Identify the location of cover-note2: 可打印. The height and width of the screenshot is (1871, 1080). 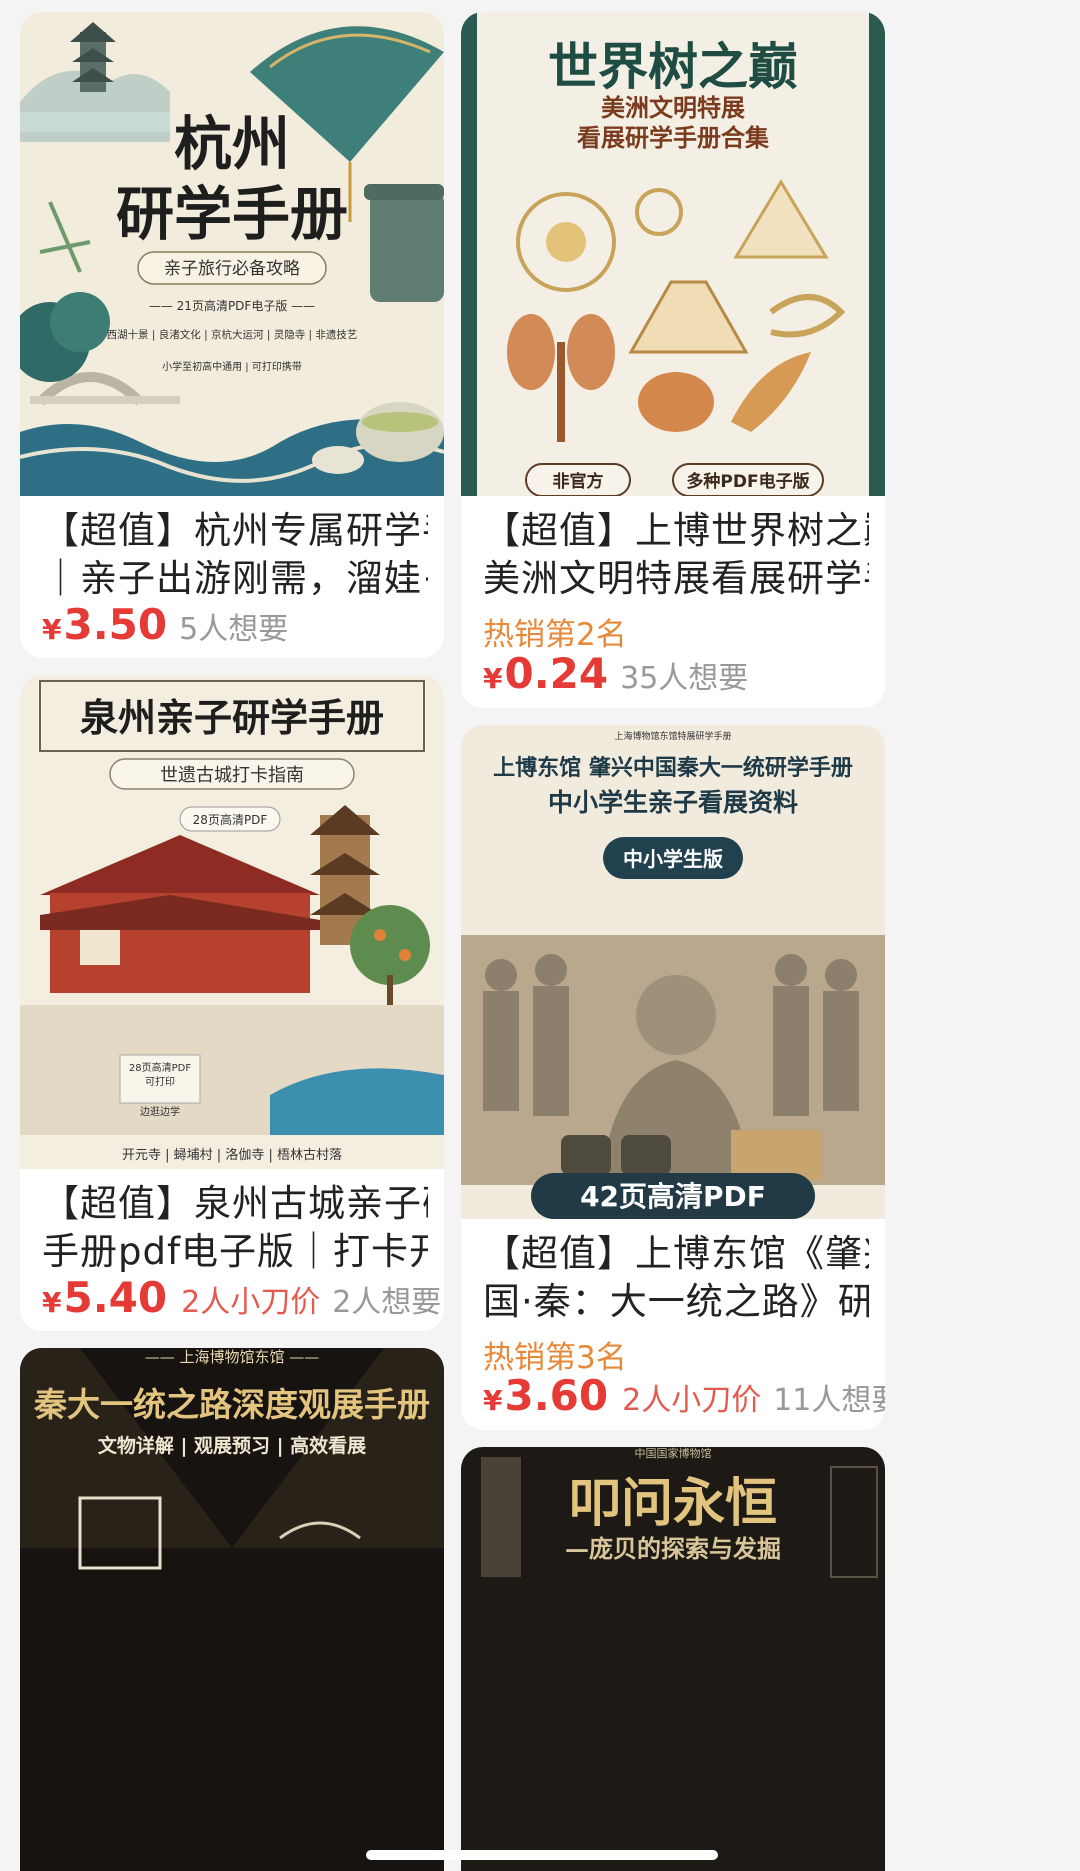
(160, 1081).